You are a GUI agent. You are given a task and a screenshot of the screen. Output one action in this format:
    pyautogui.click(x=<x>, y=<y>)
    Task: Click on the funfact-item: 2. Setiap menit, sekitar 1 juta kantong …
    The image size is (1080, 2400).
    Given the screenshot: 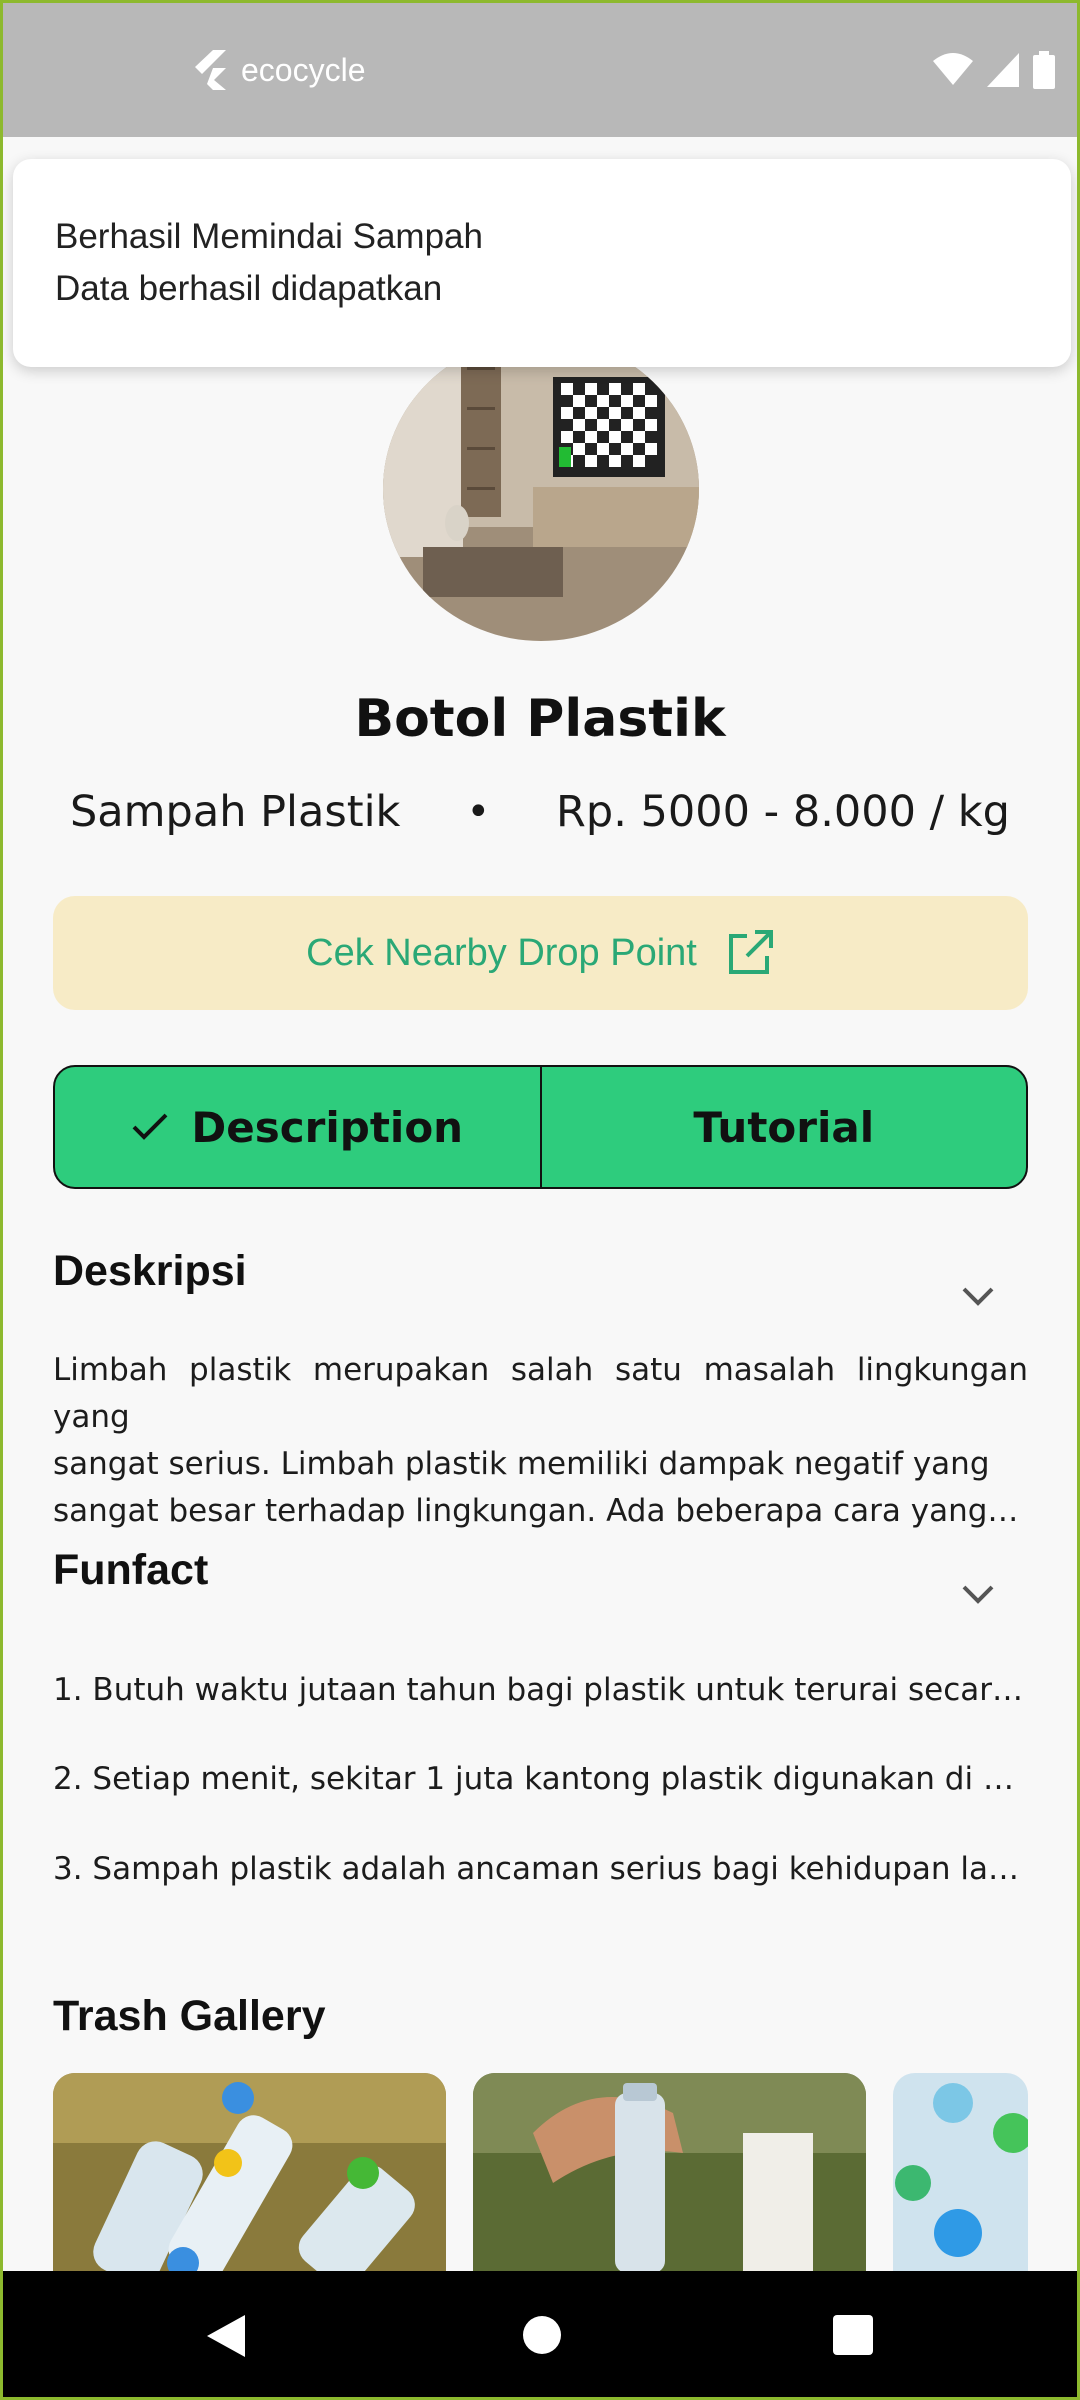 What is the action you would take?
    pyautogui.click(x=540, y=1779)
    